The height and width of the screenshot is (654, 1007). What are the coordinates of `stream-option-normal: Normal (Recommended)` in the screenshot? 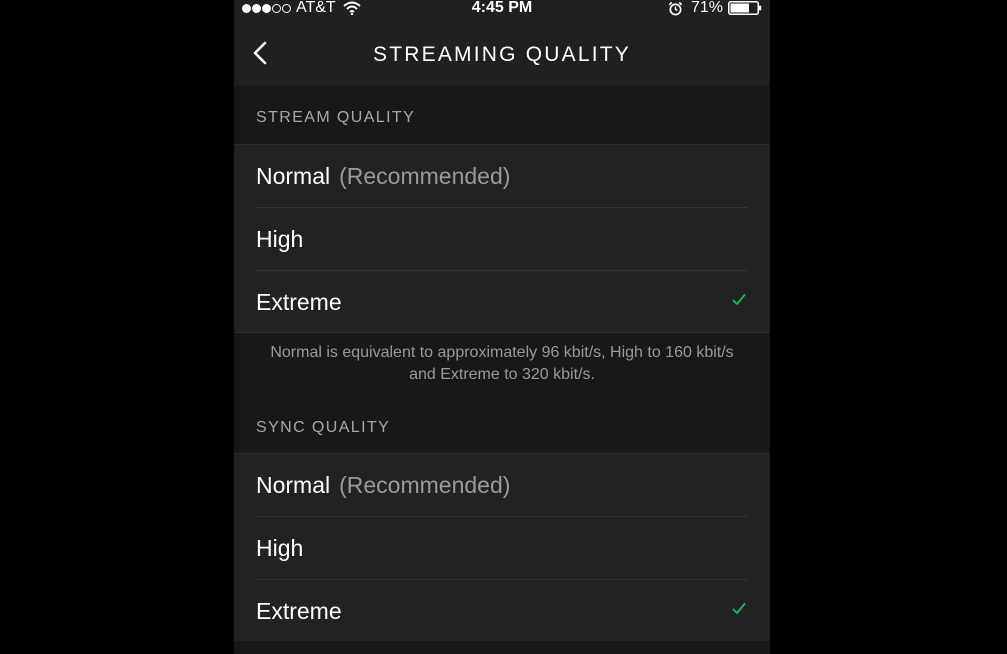 It's located at (502, 176).